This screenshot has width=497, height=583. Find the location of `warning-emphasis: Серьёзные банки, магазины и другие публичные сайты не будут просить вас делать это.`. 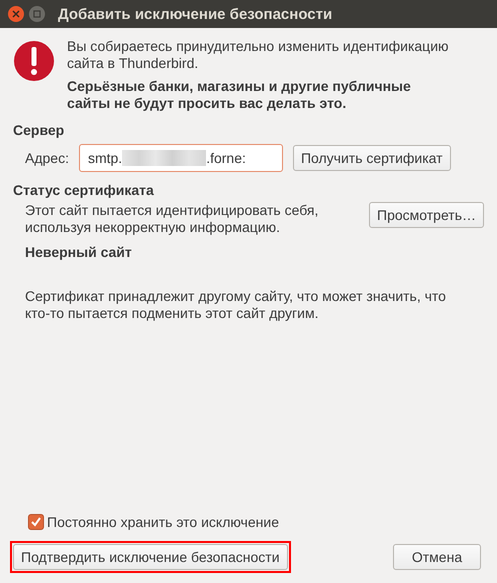

warning-emphasis: Серьёзные банки, магазины и другие публичные сайты не будут просить вас делать это. is located at coordinates (239, 95).